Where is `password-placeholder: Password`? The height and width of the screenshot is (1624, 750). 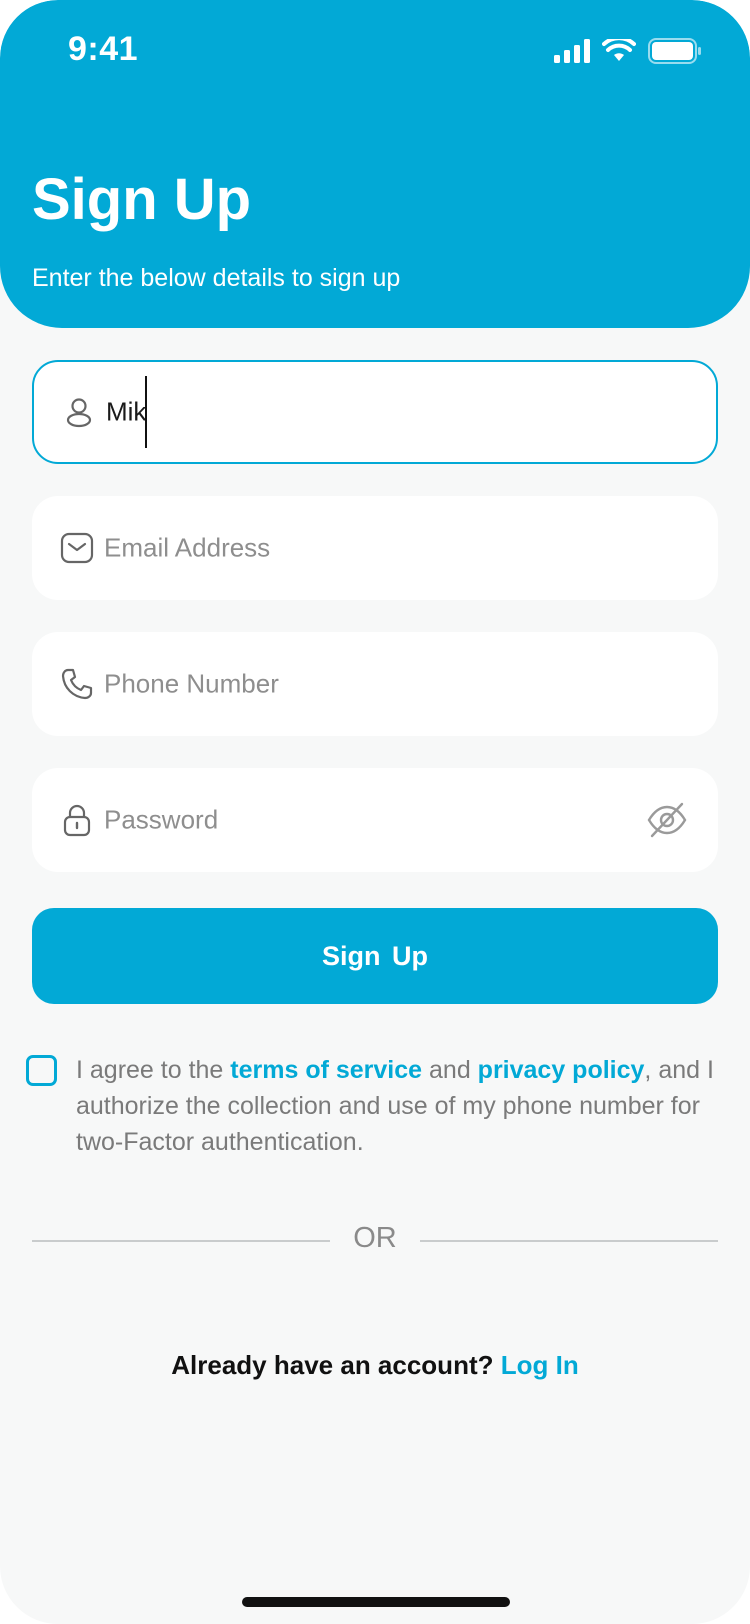 password-placeholder: Password is located at coordinates (161, 819).